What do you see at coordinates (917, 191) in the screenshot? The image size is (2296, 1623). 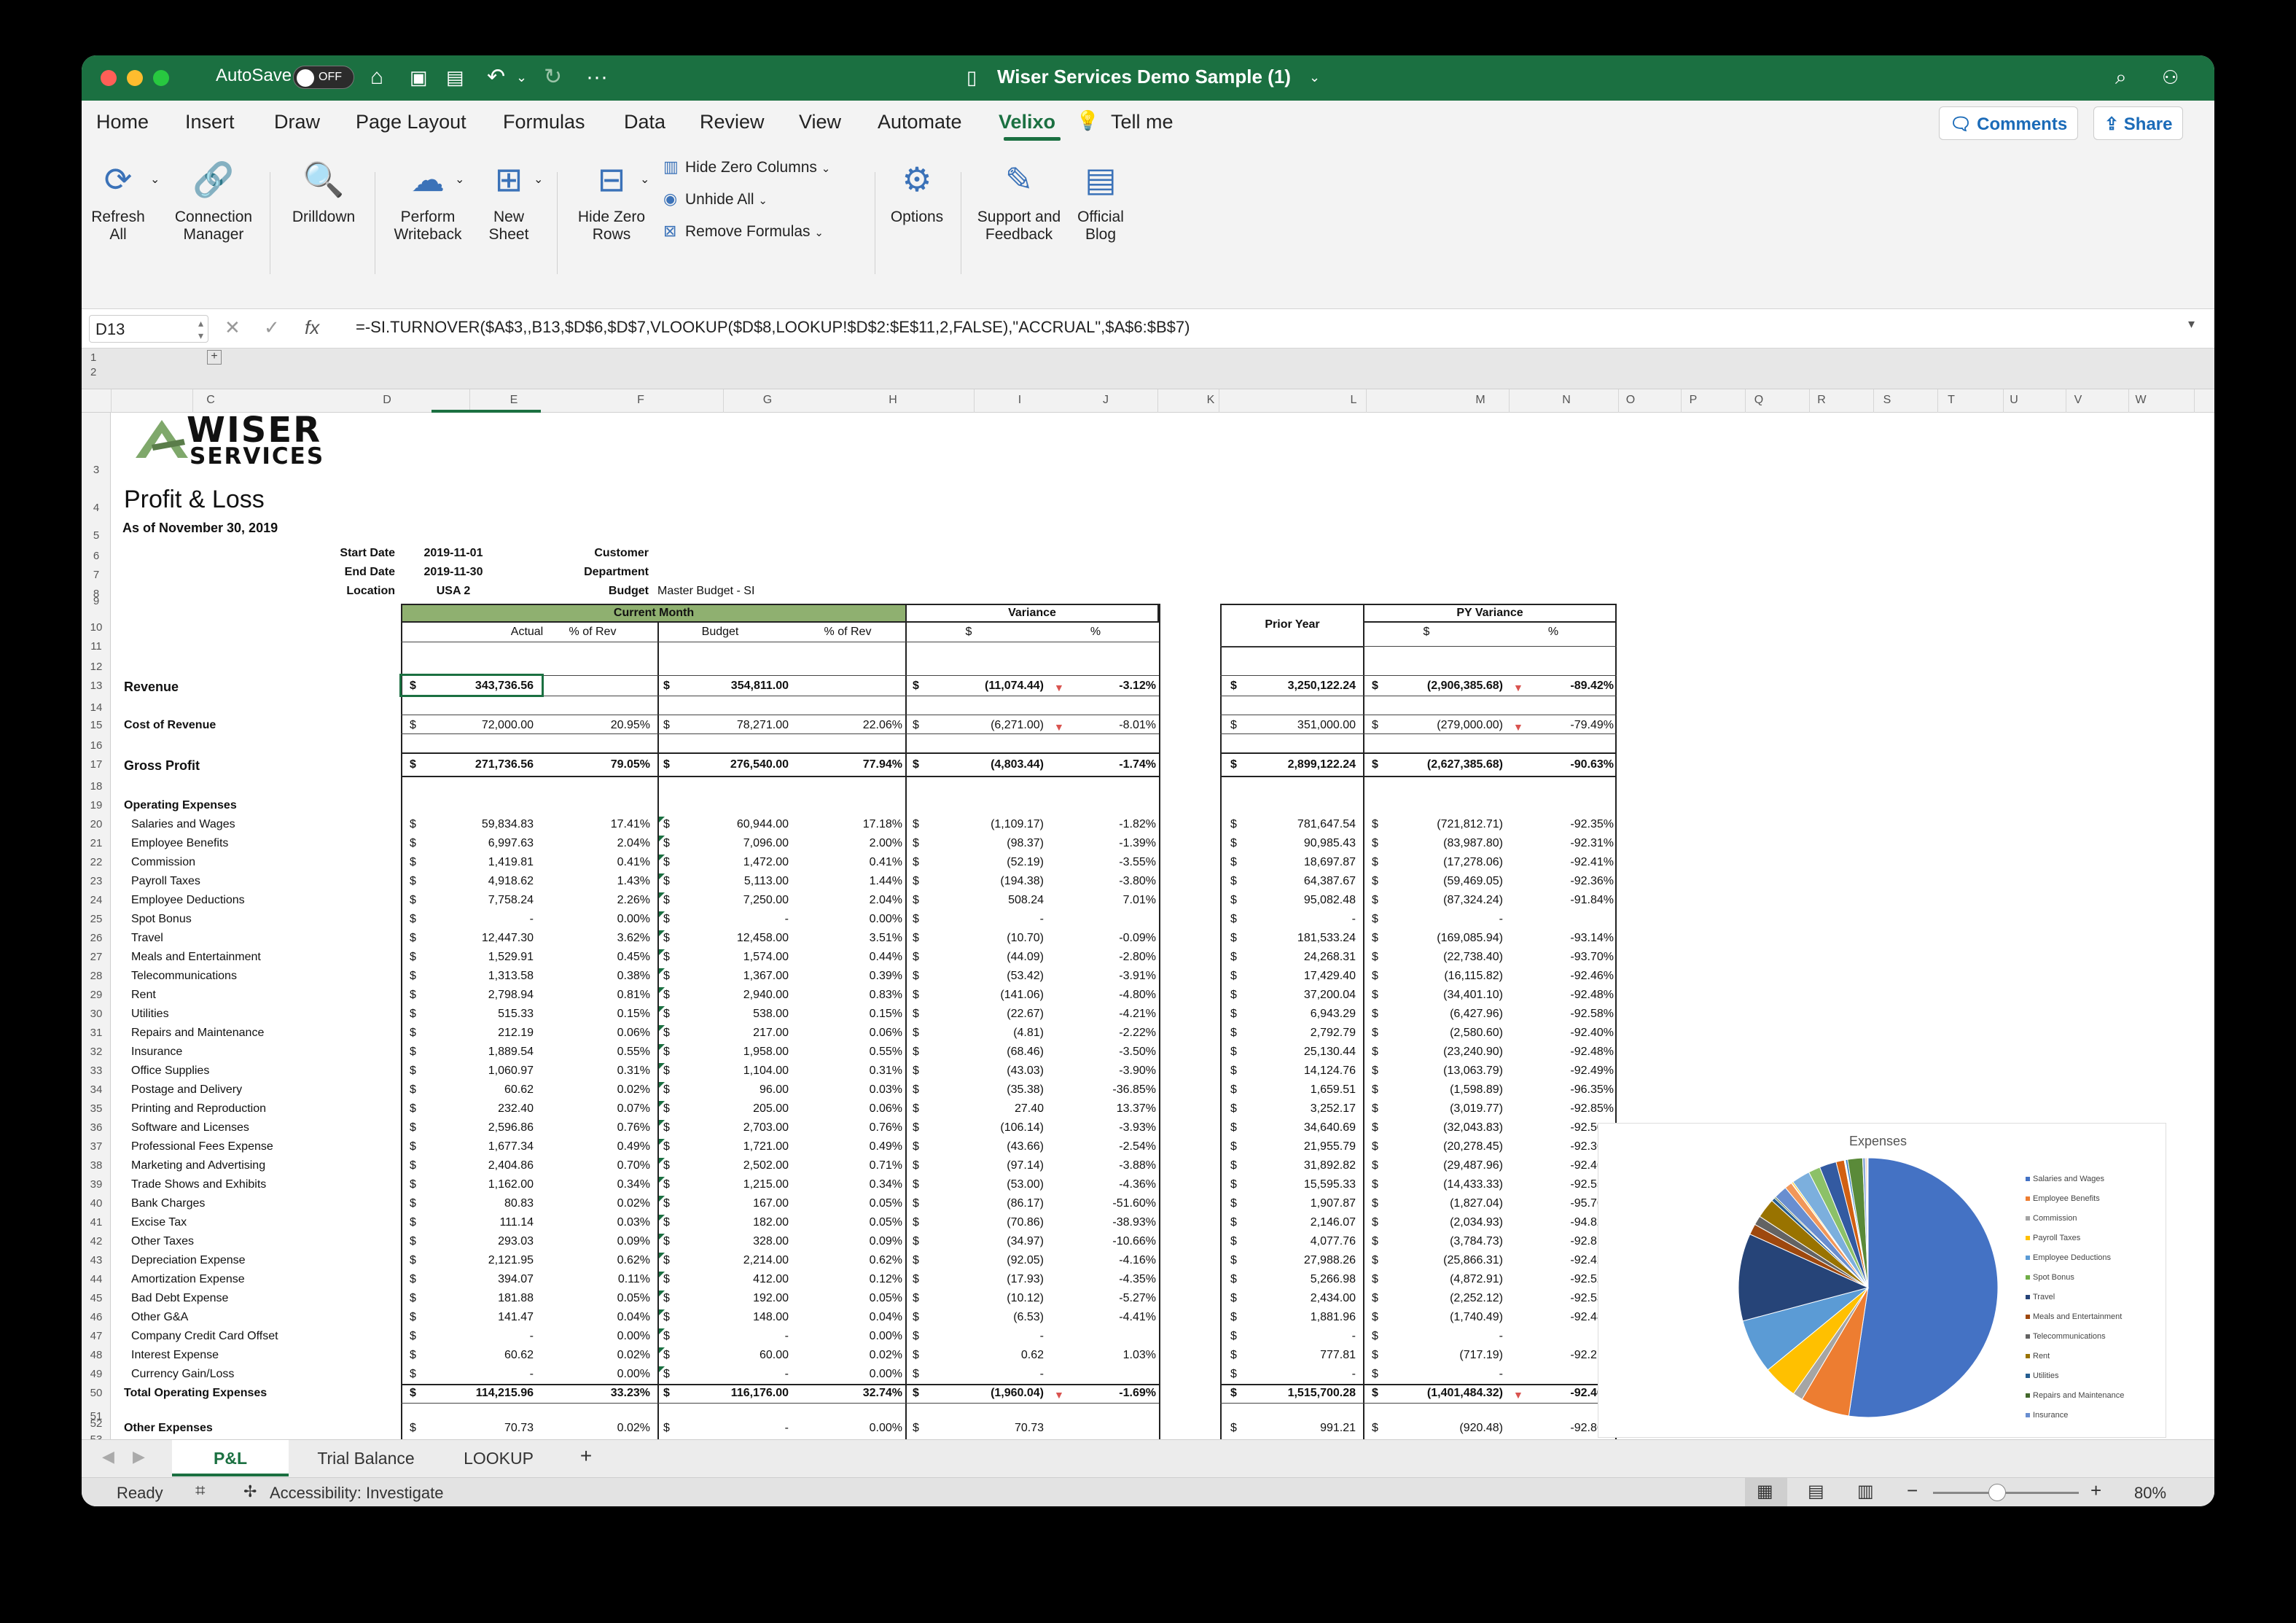 I see `options-button: ⚙ Options` at bounding box center [917, 191].